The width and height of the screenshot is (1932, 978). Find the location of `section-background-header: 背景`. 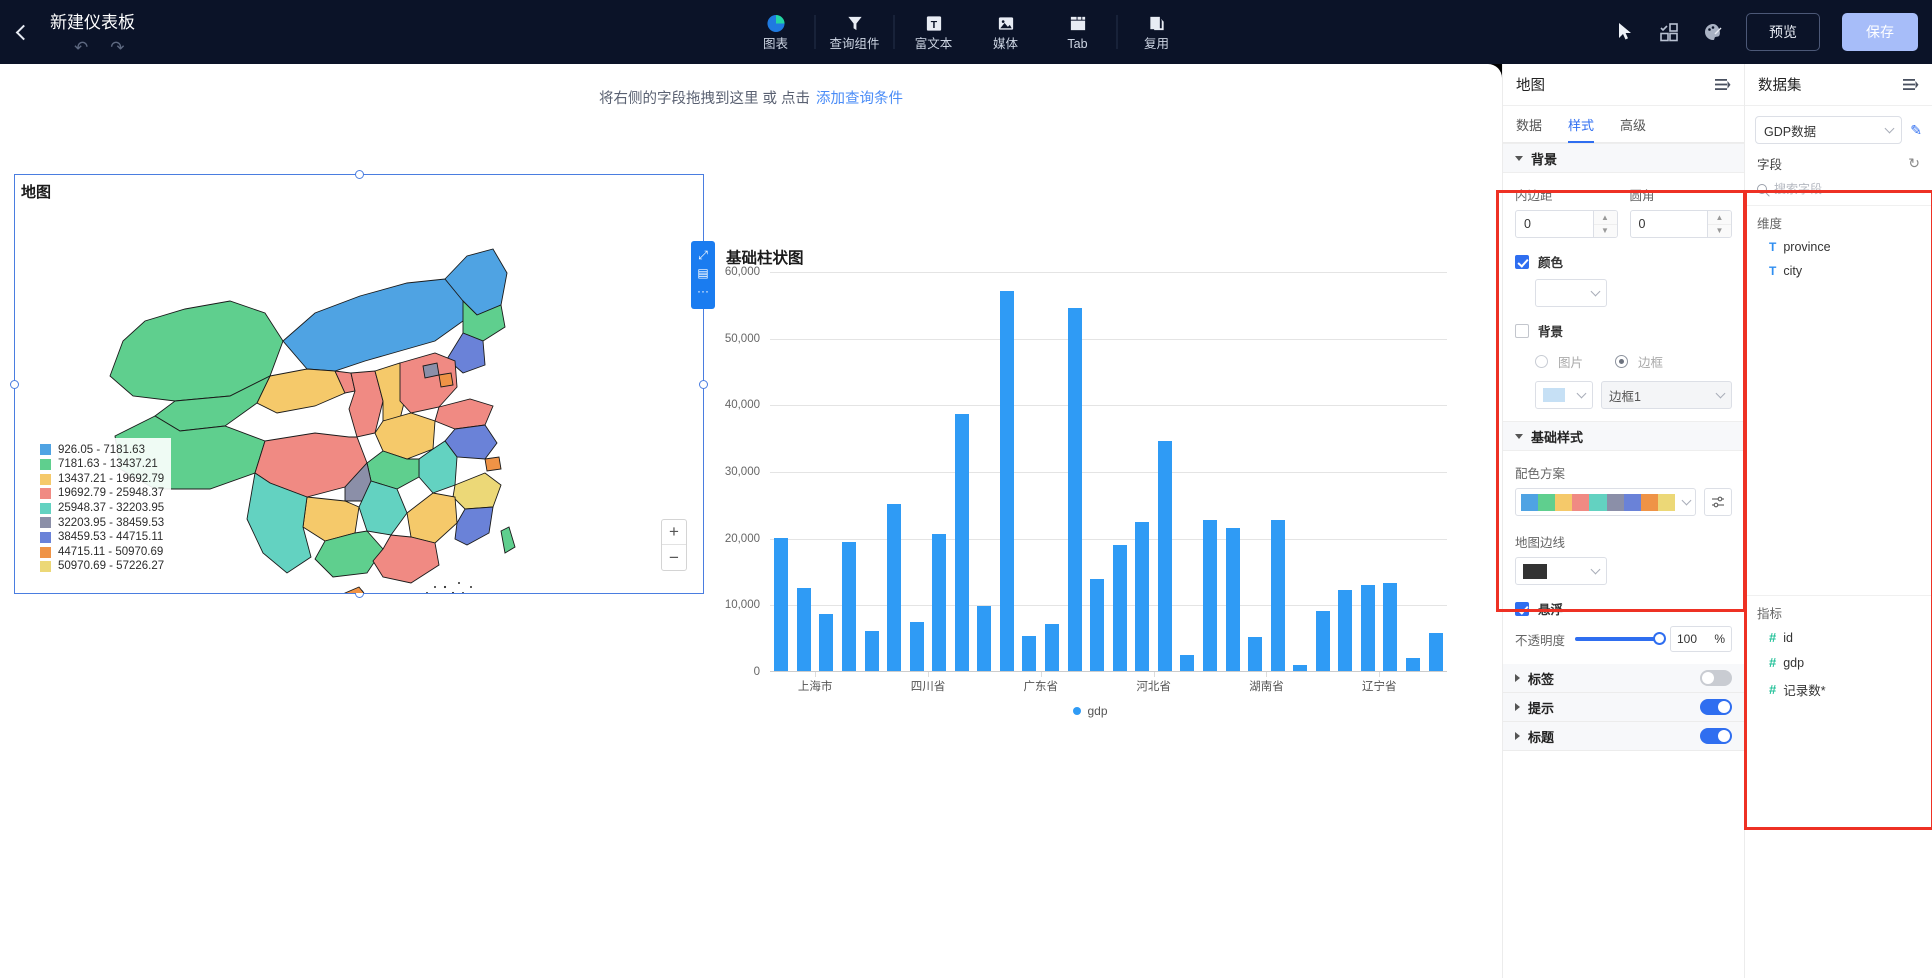

section-background-header: 背景 is located at coordinates (1623, 158).